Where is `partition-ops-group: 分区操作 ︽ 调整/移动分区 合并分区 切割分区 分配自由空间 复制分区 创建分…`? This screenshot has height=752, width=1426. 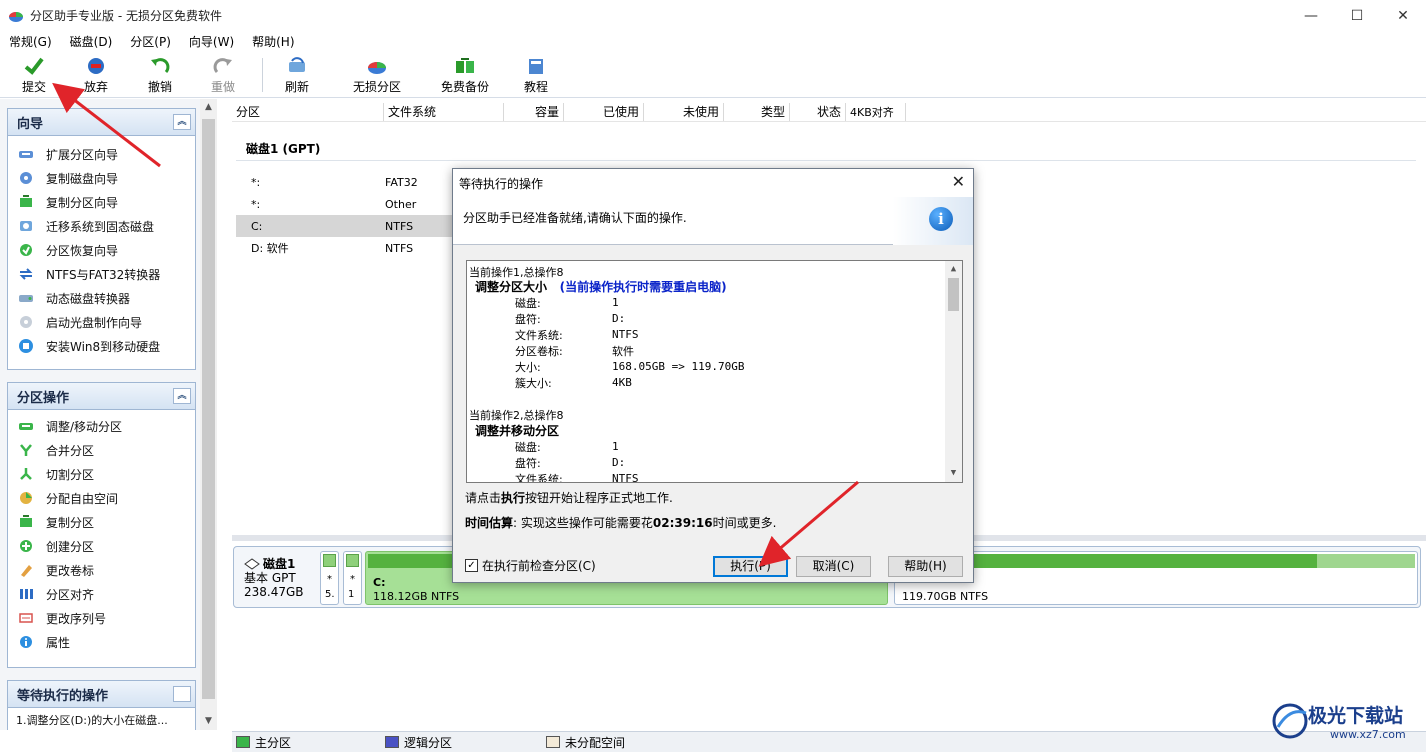 partition-ops-group: 分区操作 ︽ 调整/移动分区 合并分区 切割分区 分配自由空间 复制分区 创建分… is located at coordinates (101, 525).